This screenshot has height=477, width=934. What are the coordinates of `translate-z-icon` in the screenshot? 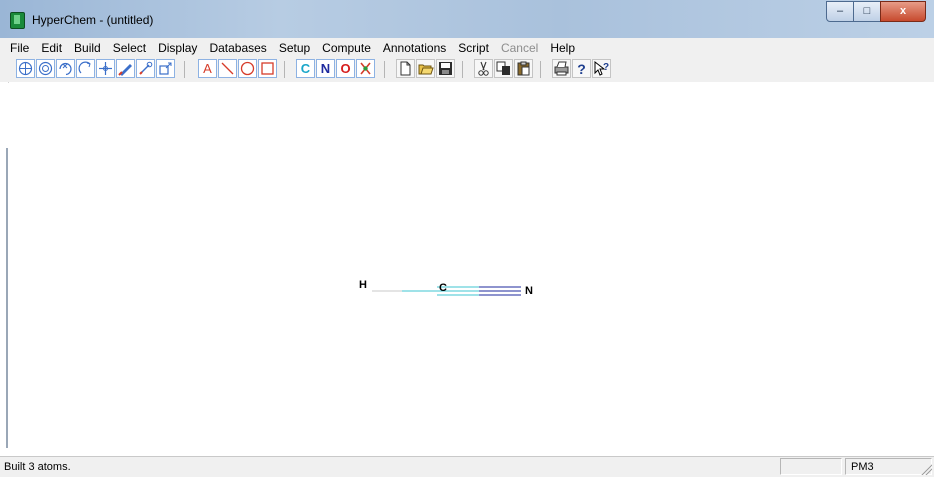 It's located at (85, 68).